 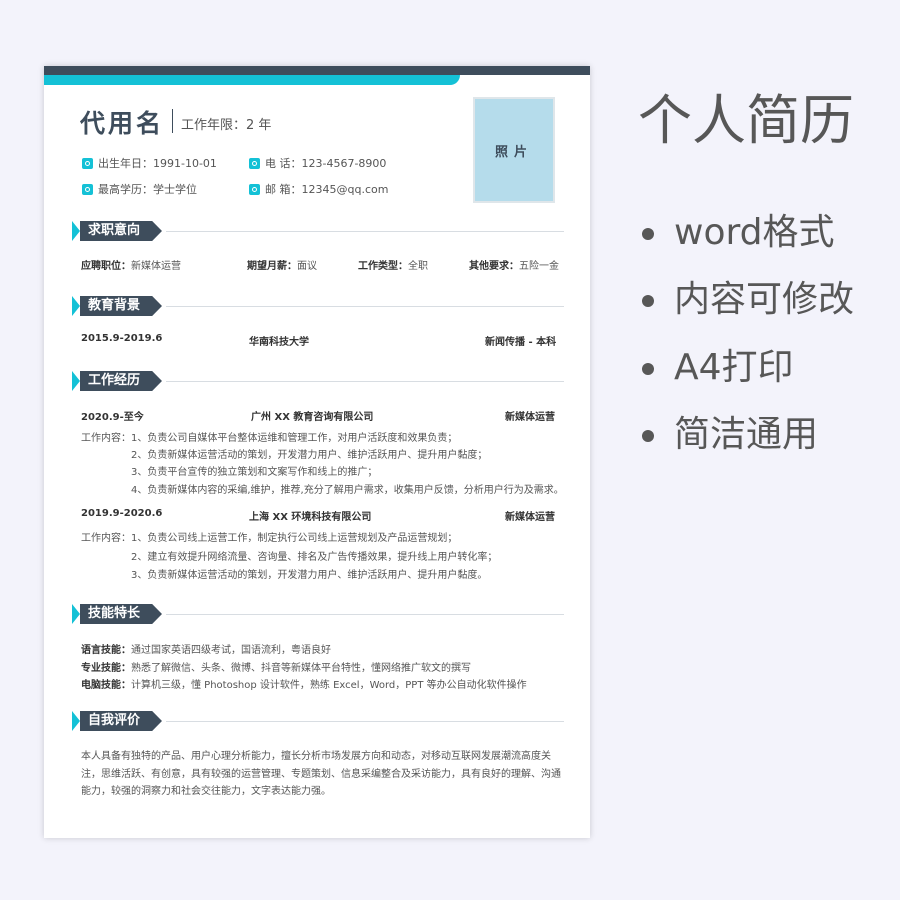 I want to click on job-other: 其他要求：五险一金, so click(x=514, y=264).